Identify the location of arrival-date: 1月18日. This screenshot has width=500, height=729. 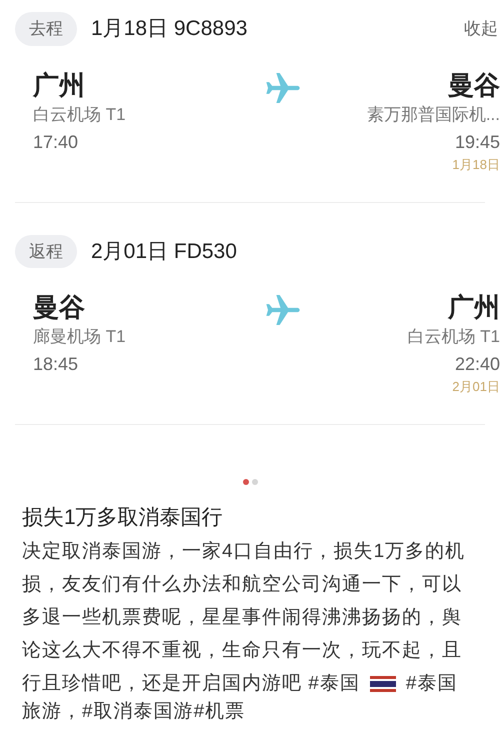
(476, 165).